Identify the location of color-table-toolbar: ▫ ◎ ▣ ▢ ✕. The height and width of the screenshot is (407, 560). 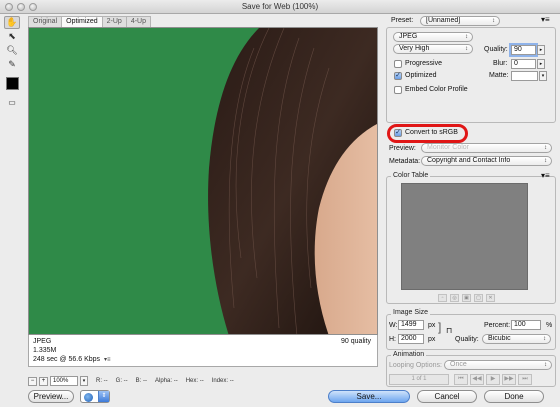
(466, 298).